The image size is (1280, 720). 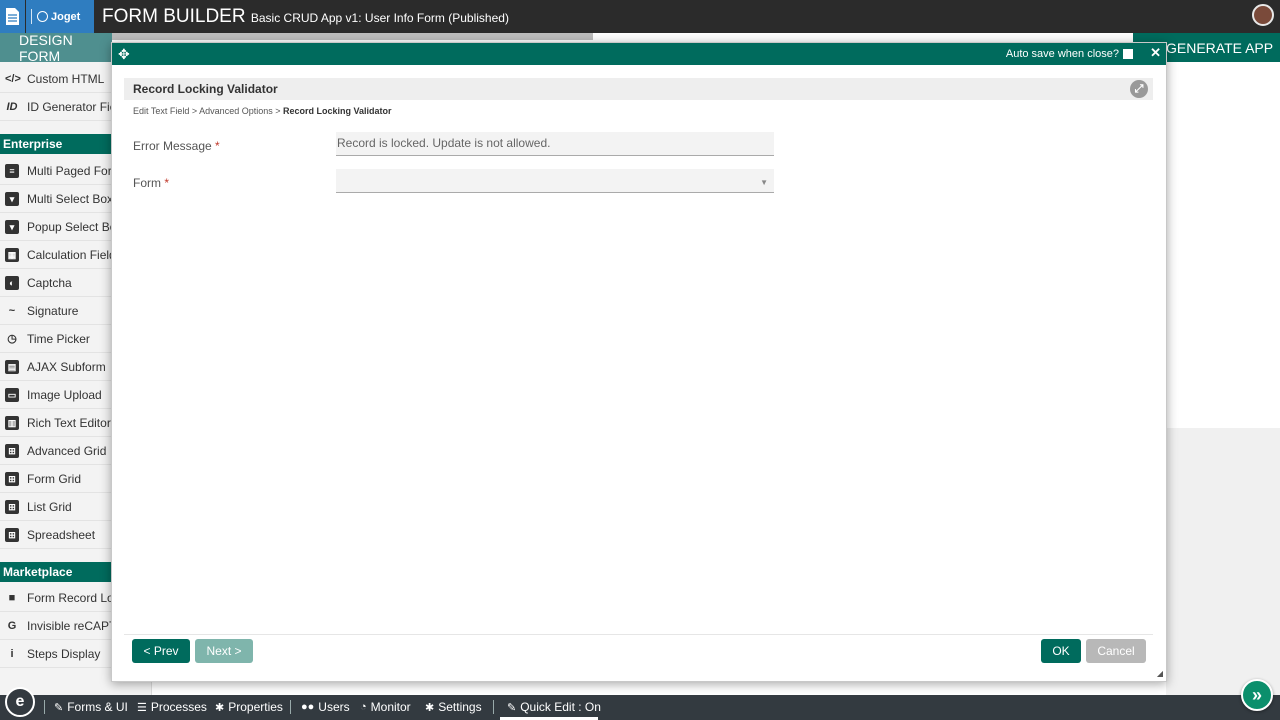 I want to click on section-title: Record Locking Validator ⤢, so click(x=638, y=89).